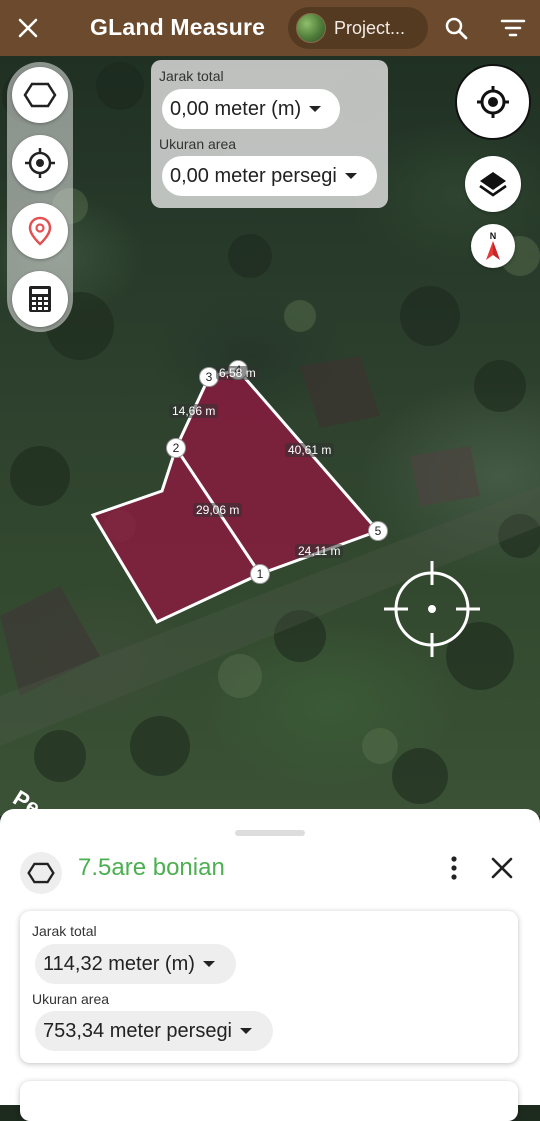  What do you see at coordinates (194, 411) in the screenshot?
I see `segment-length-label: 14,66 m` at bounding box center [194, 411].